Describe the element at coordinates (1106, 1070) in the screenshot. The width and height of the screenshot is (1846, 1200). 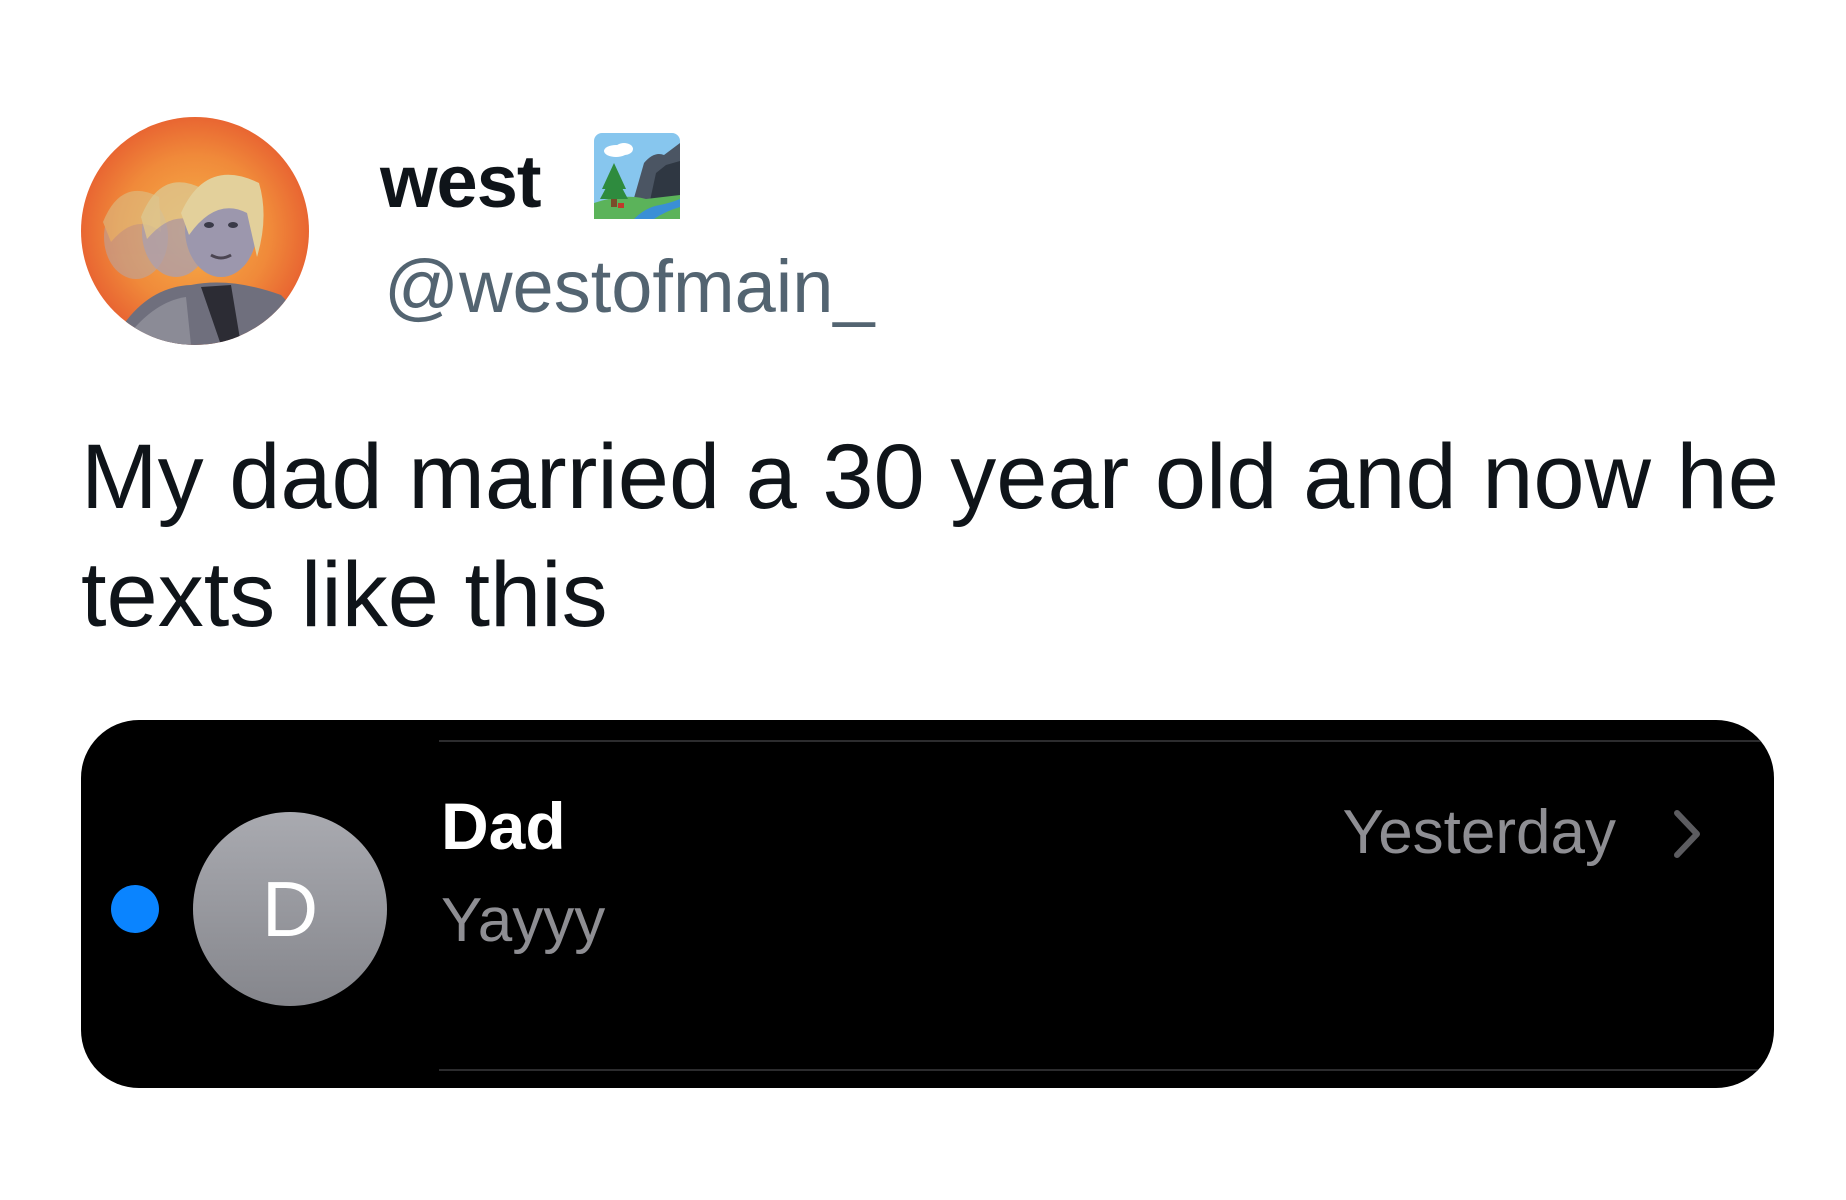
I see `list-divider-bottom` at that location.